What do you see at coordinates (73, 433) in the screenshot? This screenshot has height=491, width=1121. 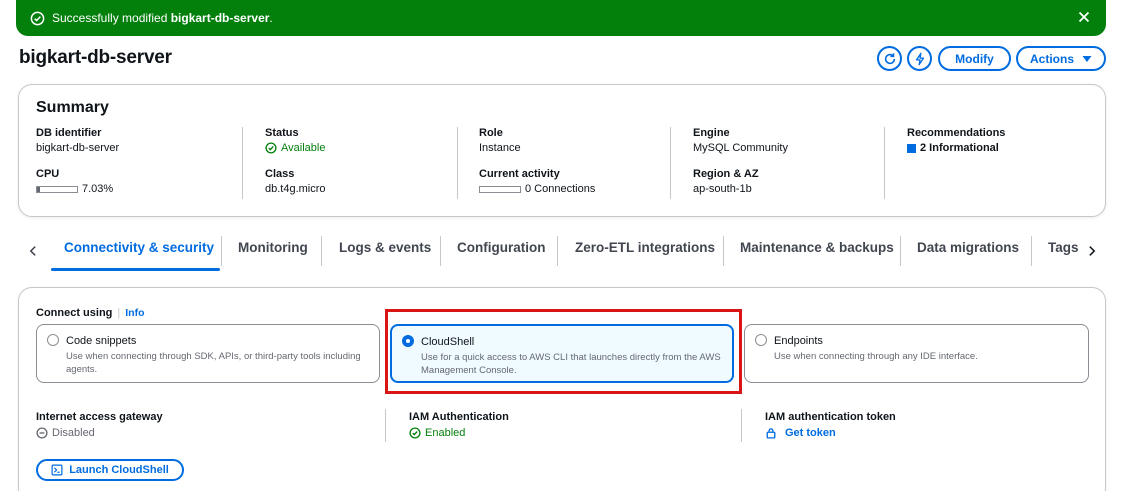 I see `gateway-value-text: Disabled` at bounding box center [73, 433].